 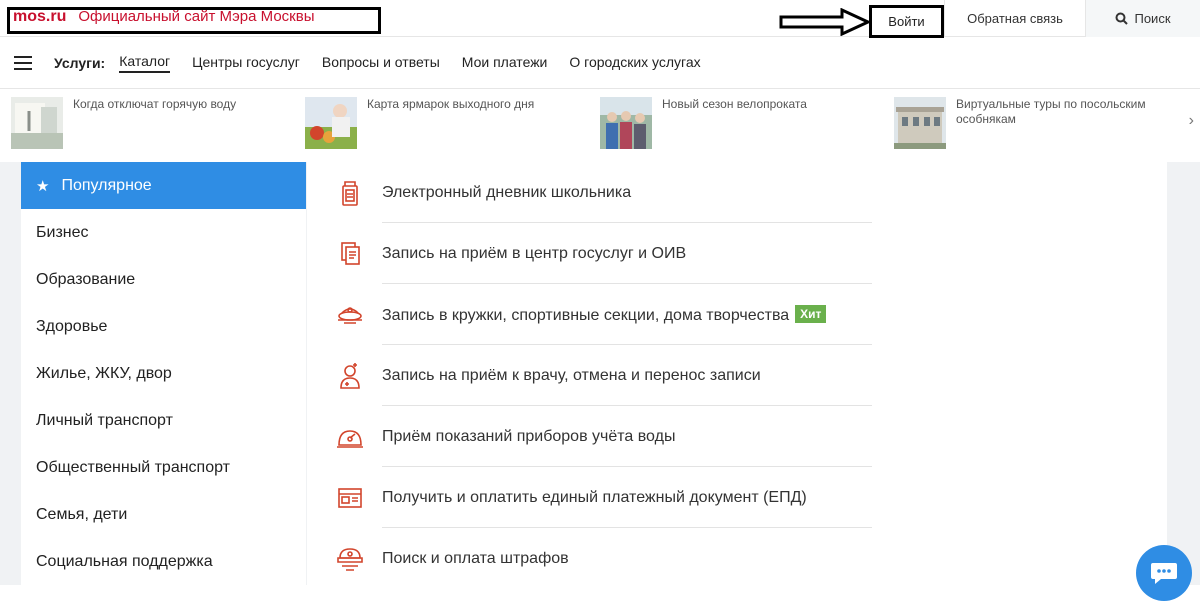 What do you see at coordinates (441, 123) in the screenshot?
I see `news-item: Карта ярмарок выходного дня` at bounding box center [441, 123].